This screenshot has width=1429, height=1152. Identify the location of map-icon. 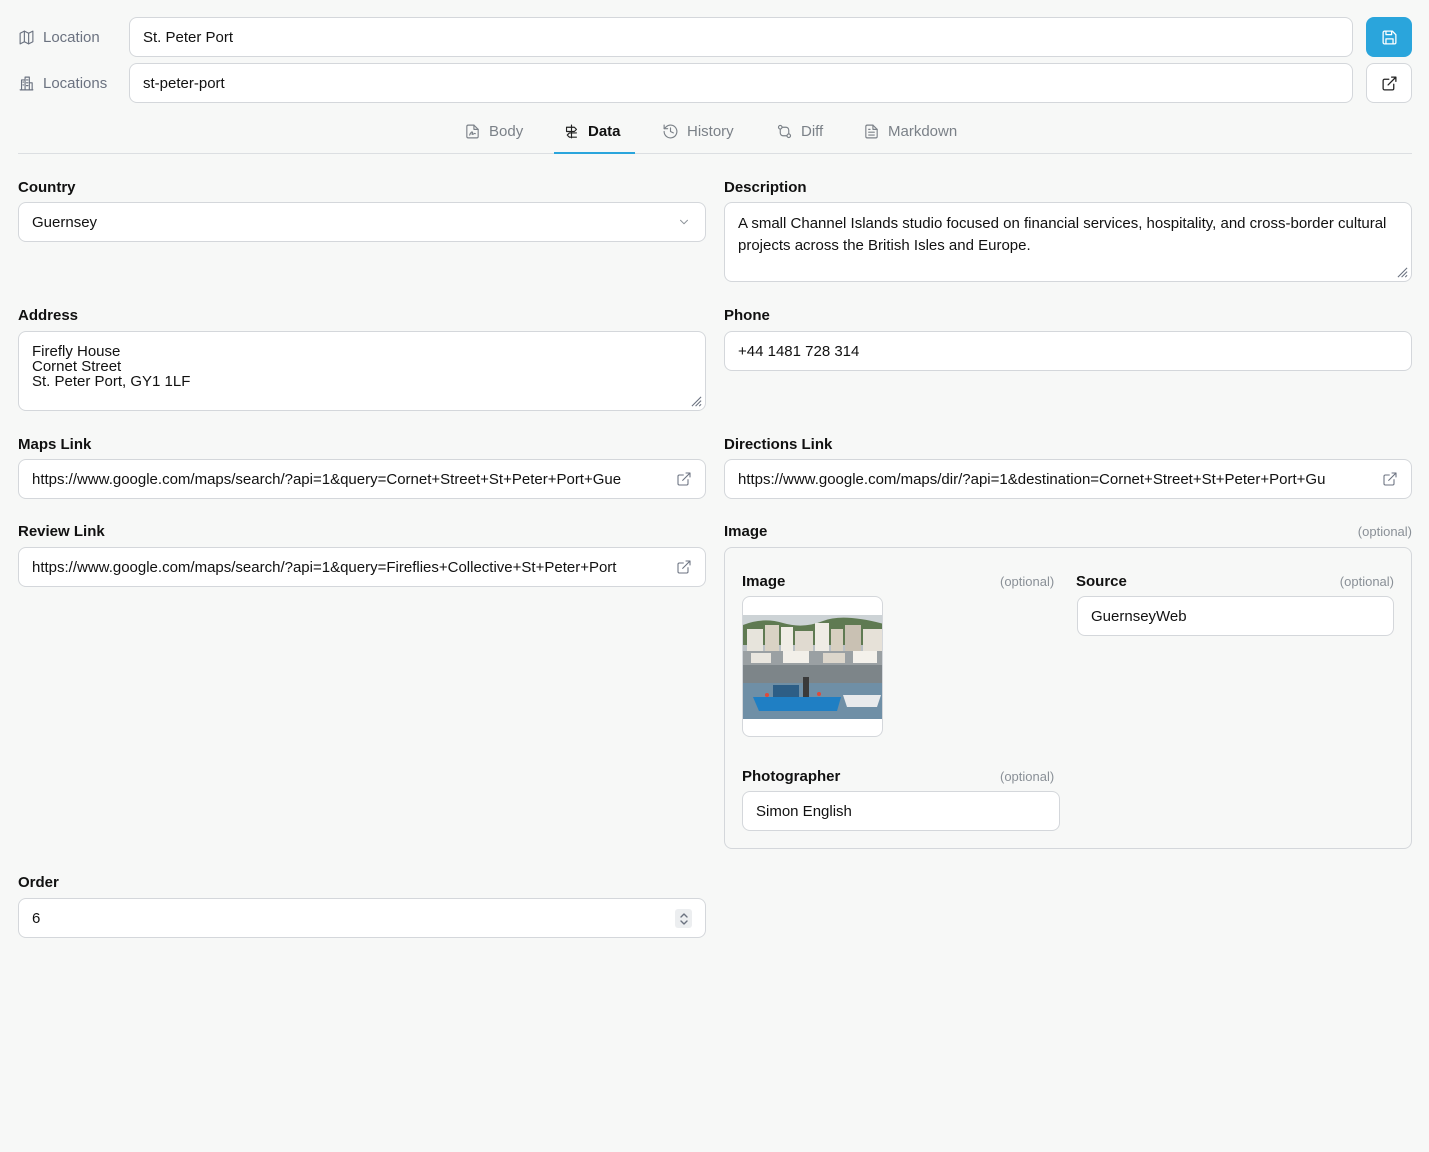
(26, 37).